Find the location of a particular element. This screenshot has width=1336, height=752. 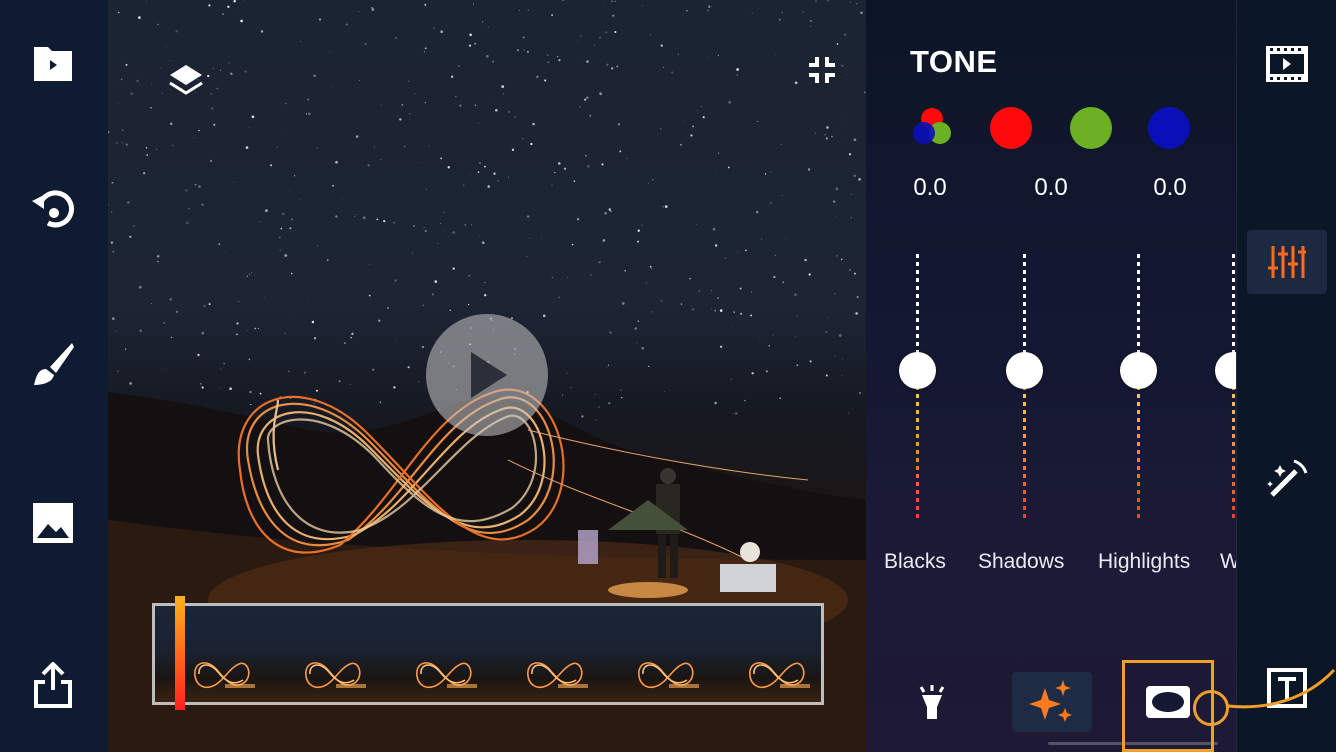

undo-icon is located at coordinates (53, 209).